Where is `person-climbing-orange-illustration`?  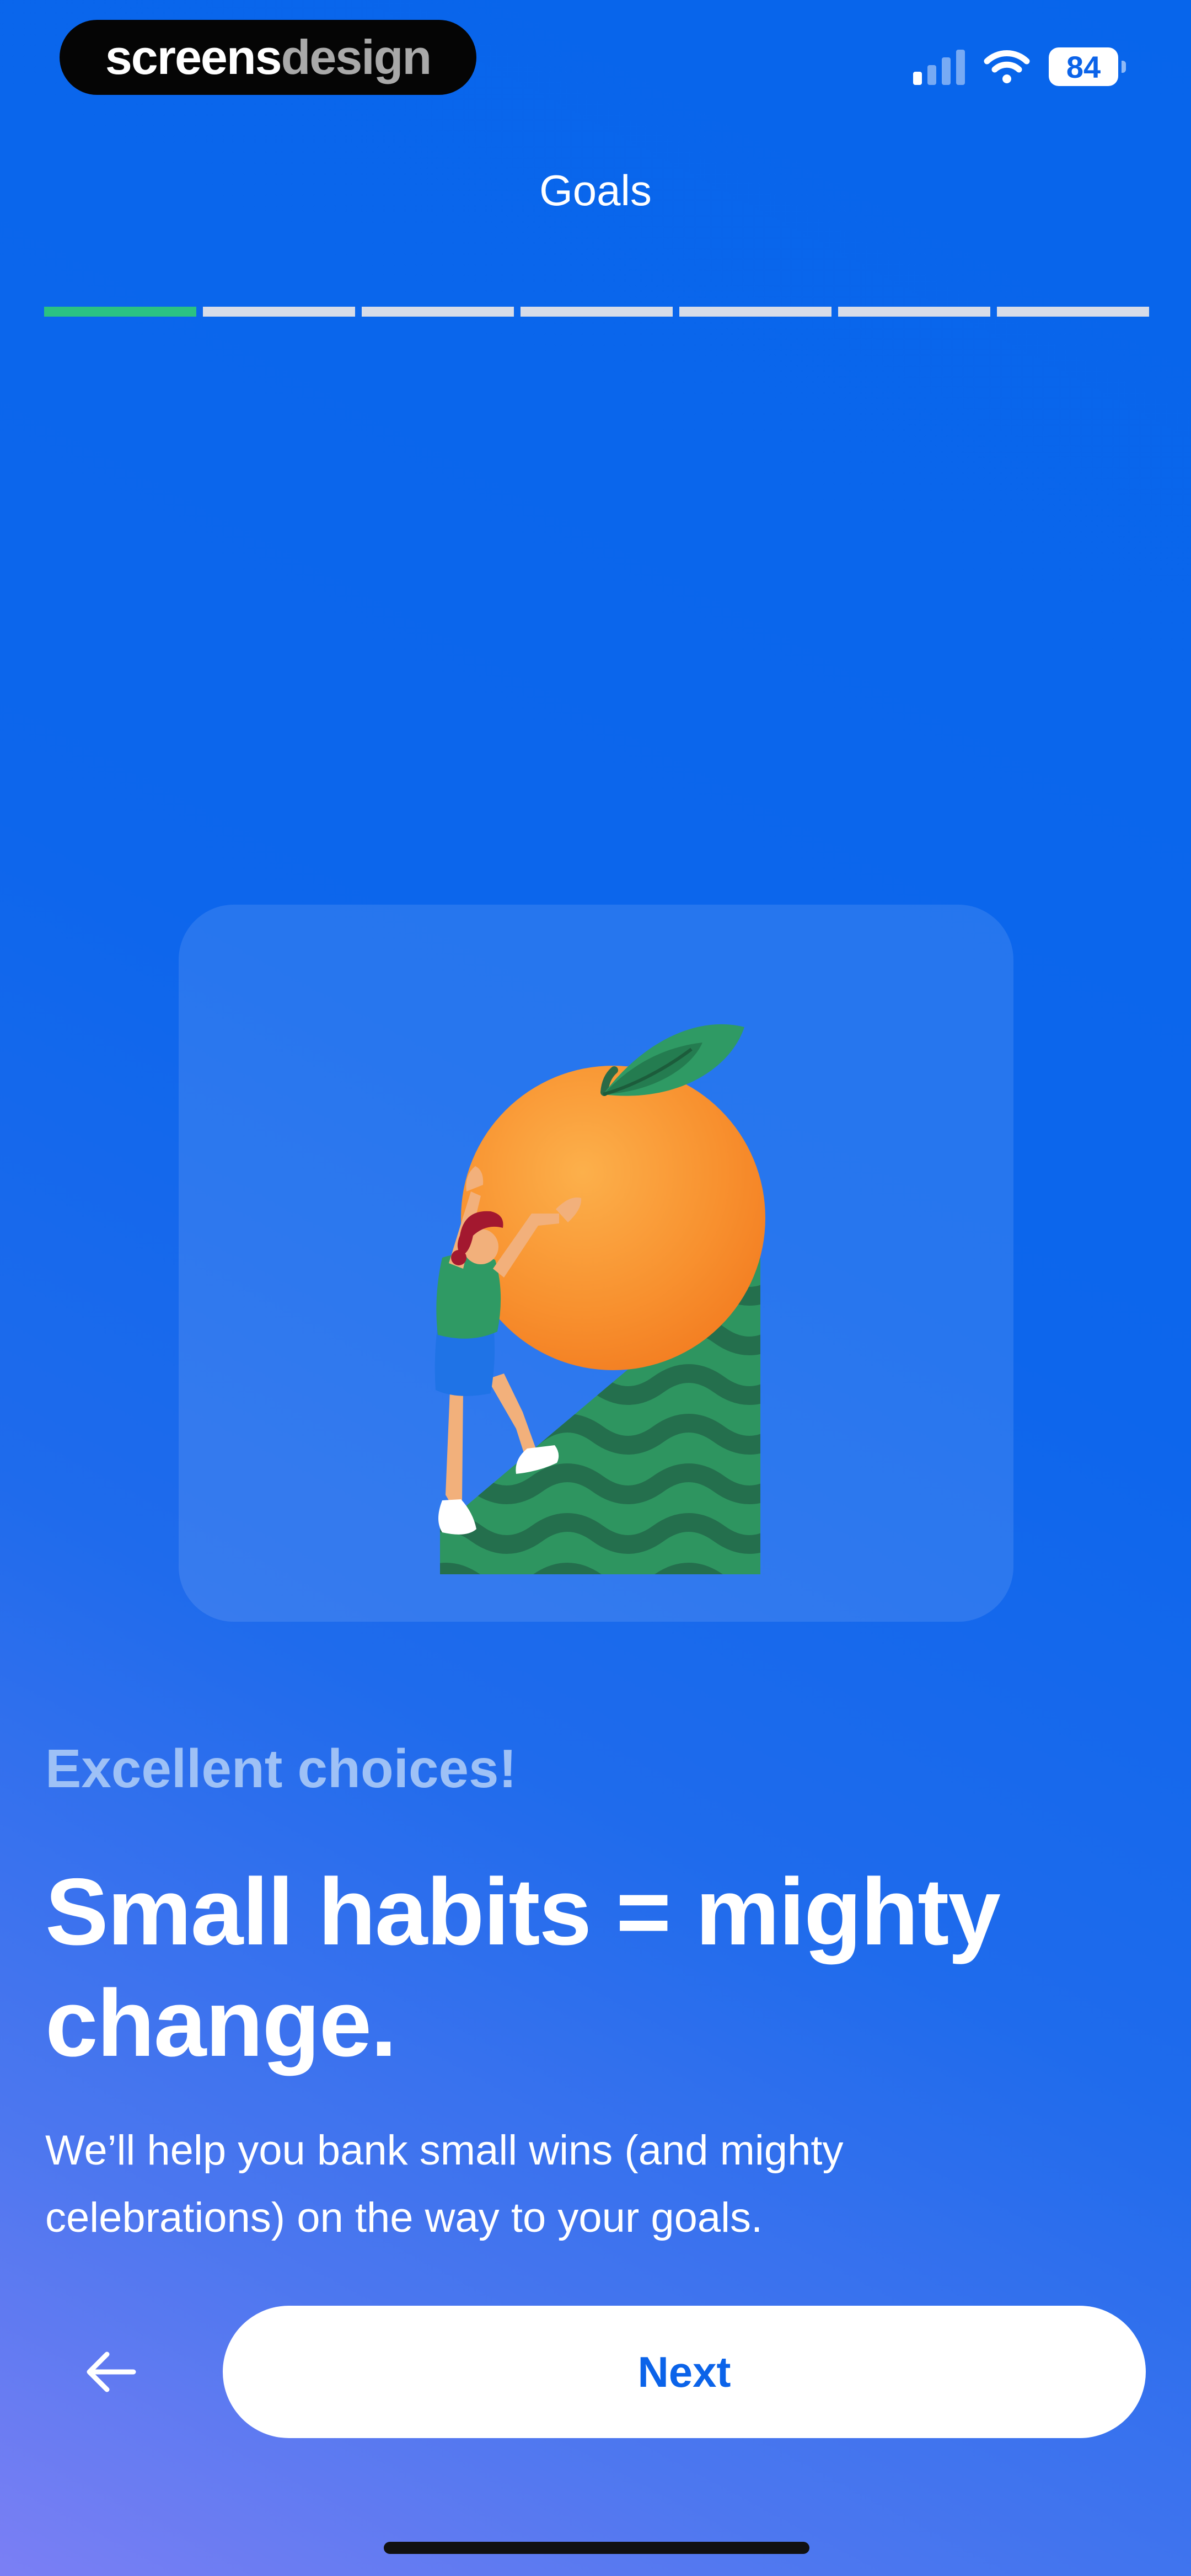
person-climbing-orange-illustration is located at coordinates (600, 1299).